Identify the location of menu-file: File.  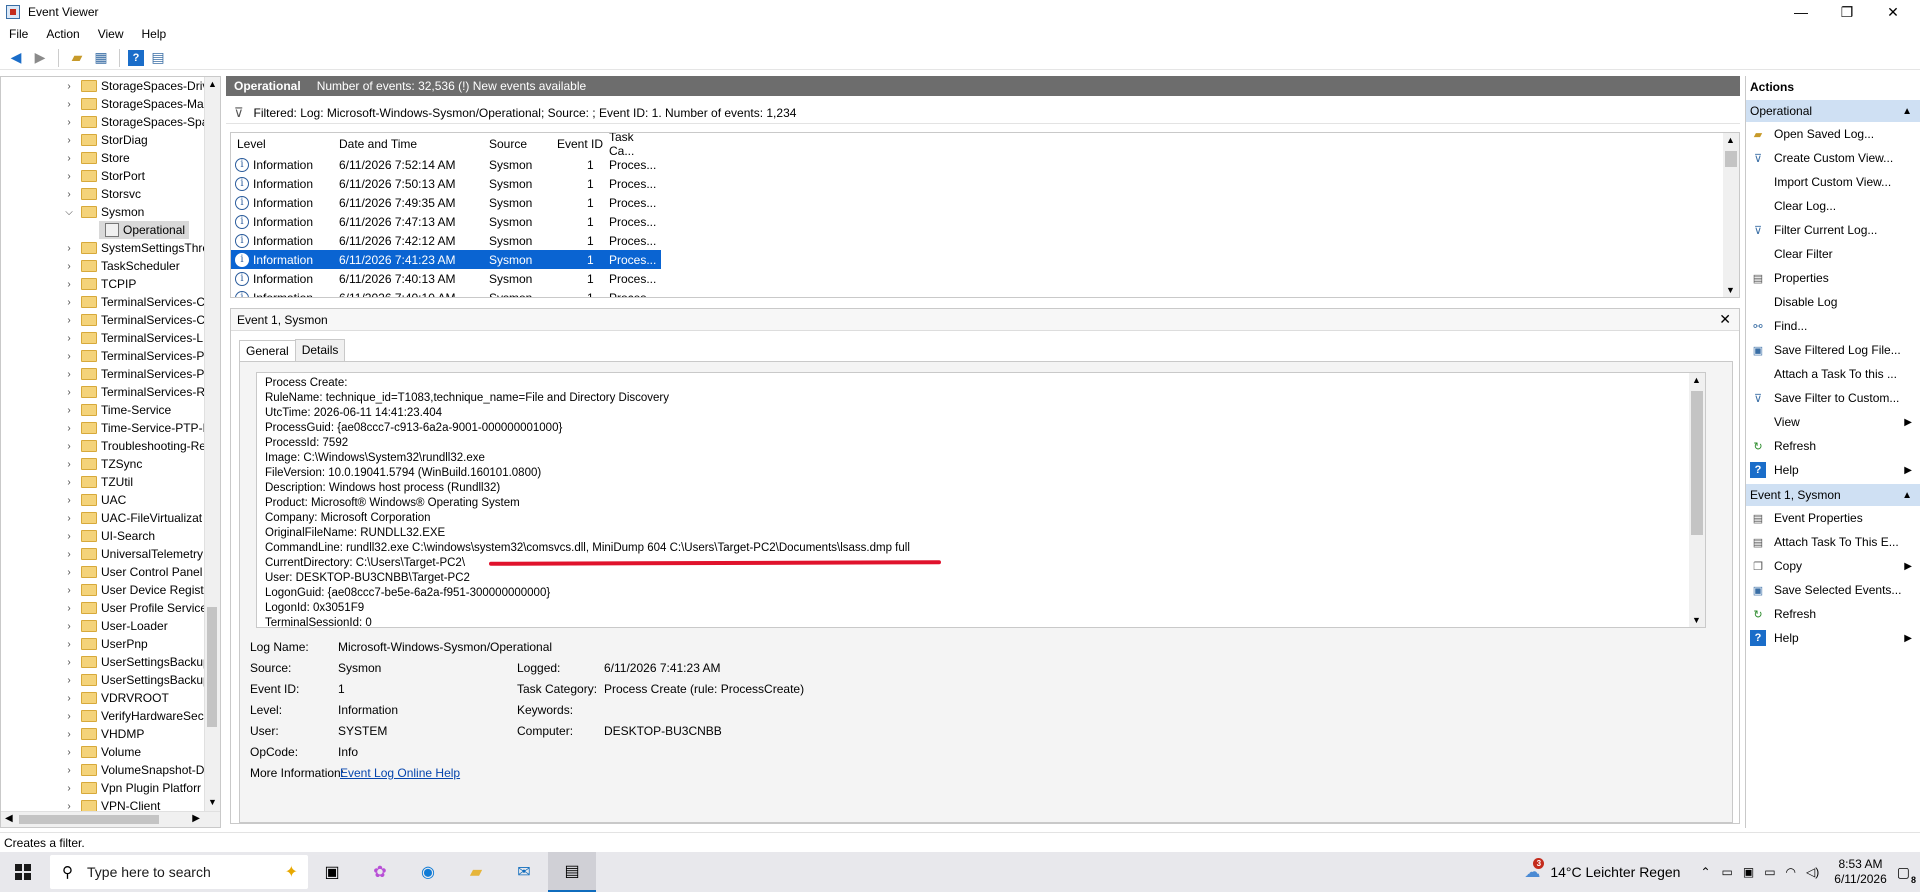
(18, 34).